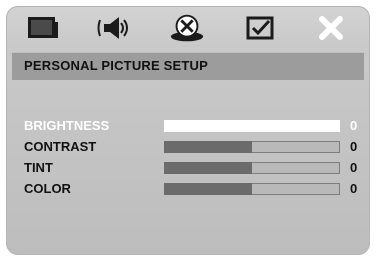 The image size is (377, 260). I want to click on contrast-slider, so click(252, 147).